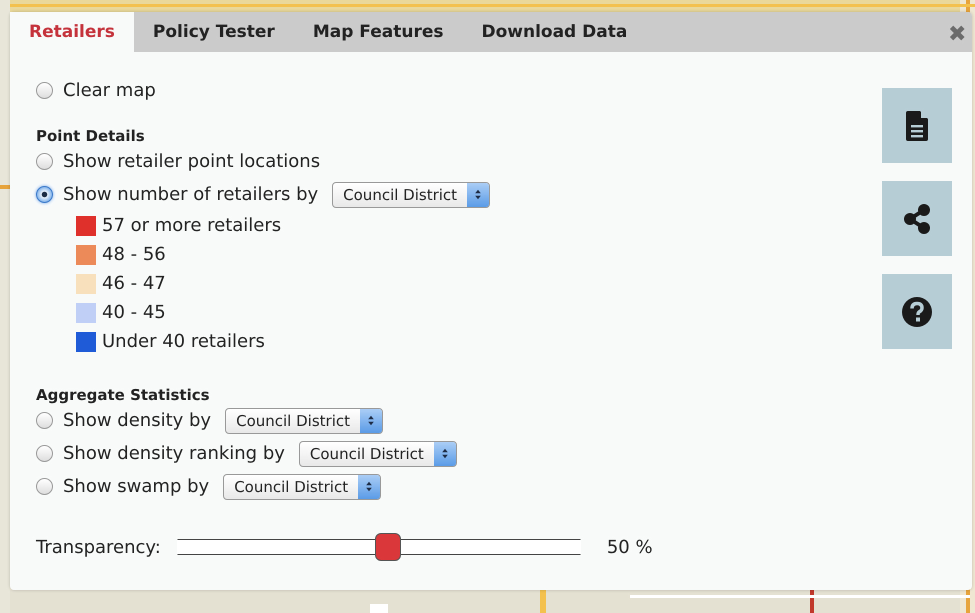  I want to click on slider-value: 50 %, so click(629, 547).